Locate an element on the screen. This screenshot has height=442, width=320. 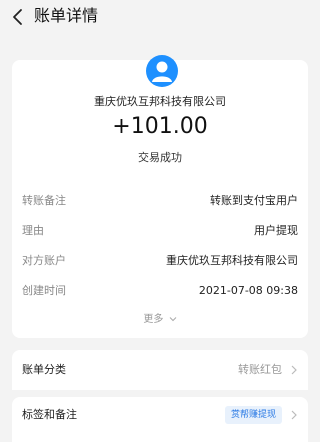
detail-value: 重庆优玖互邦科技有限公司 is located at coordinates (232, 260).